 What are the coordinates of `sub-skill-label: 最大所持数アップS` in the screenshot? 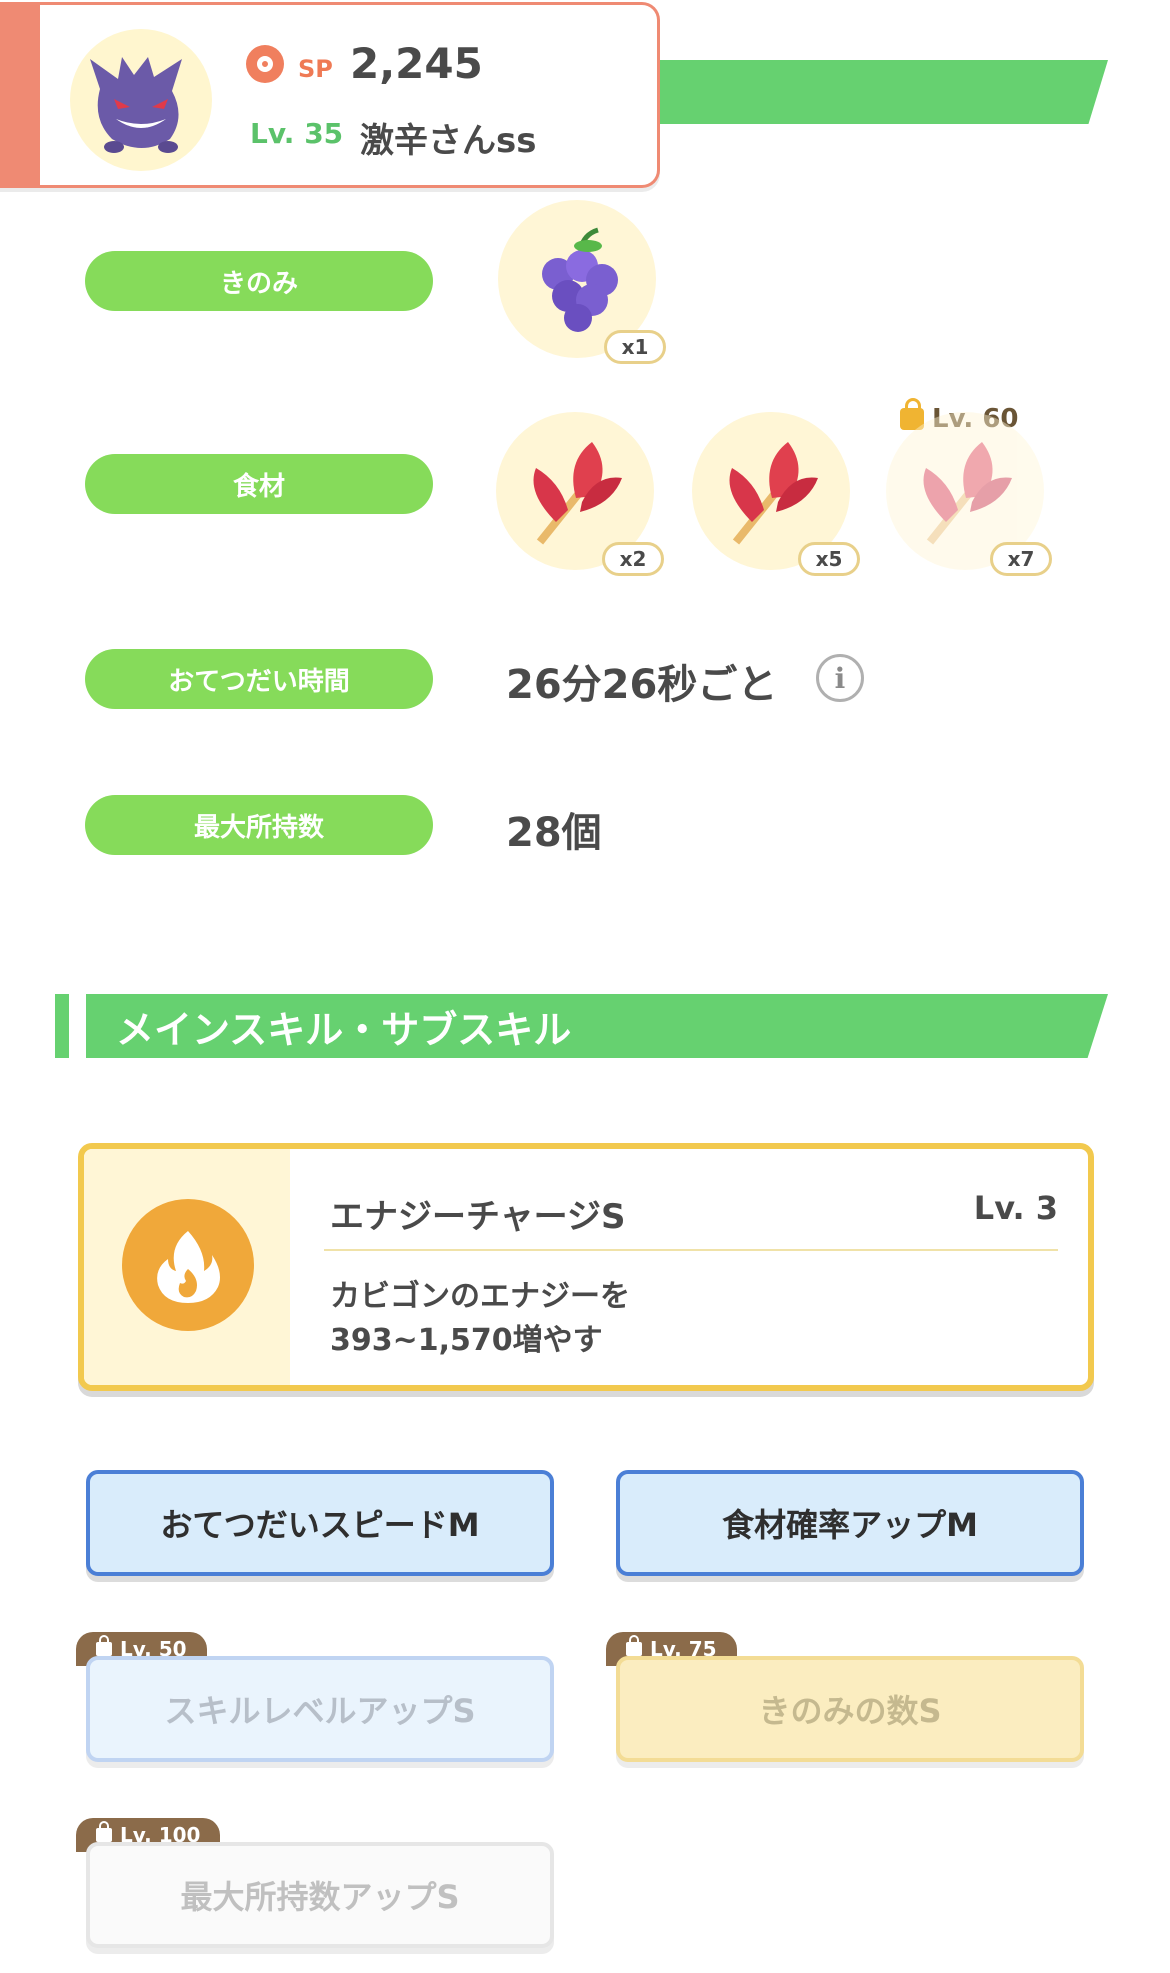 It's located at (320, 1897).